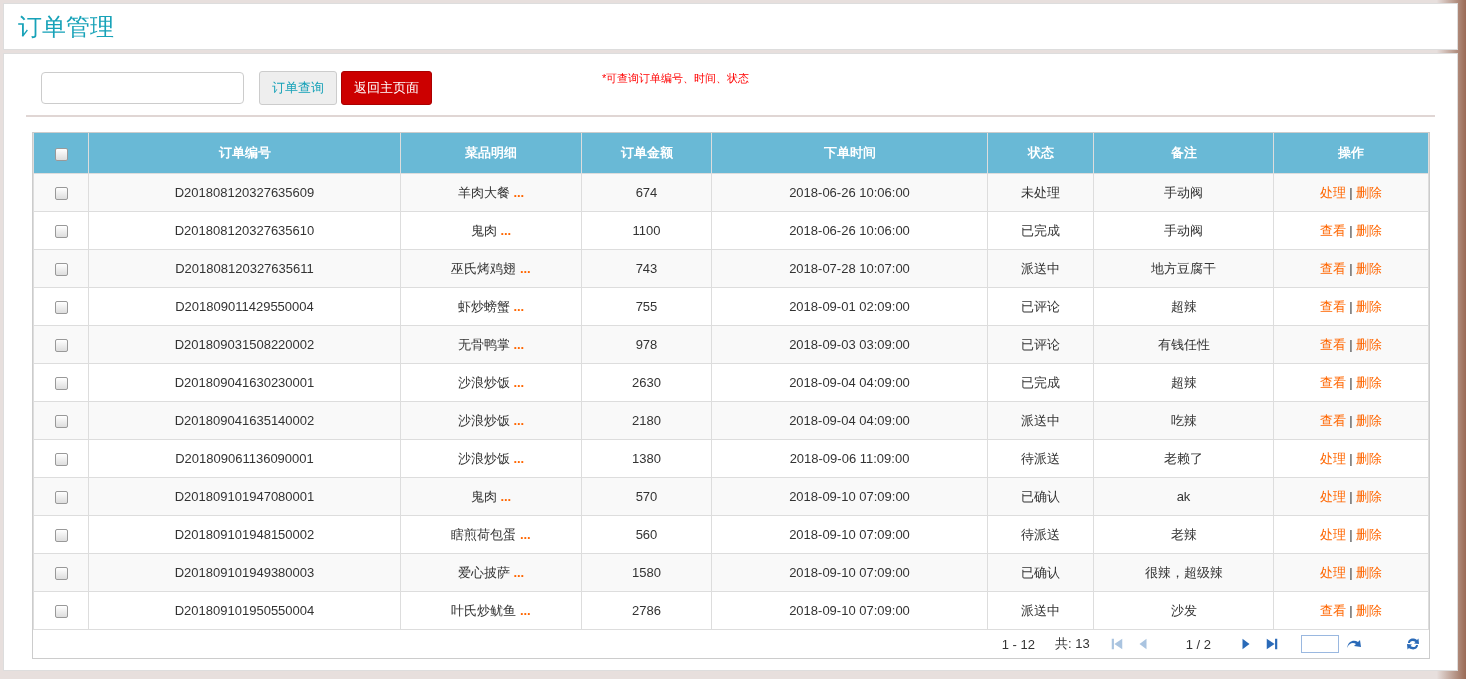  What do you see at coordinates (1320, 644) in the screenshot?
I see `page-number-field` at bounding box center [1320, 644].